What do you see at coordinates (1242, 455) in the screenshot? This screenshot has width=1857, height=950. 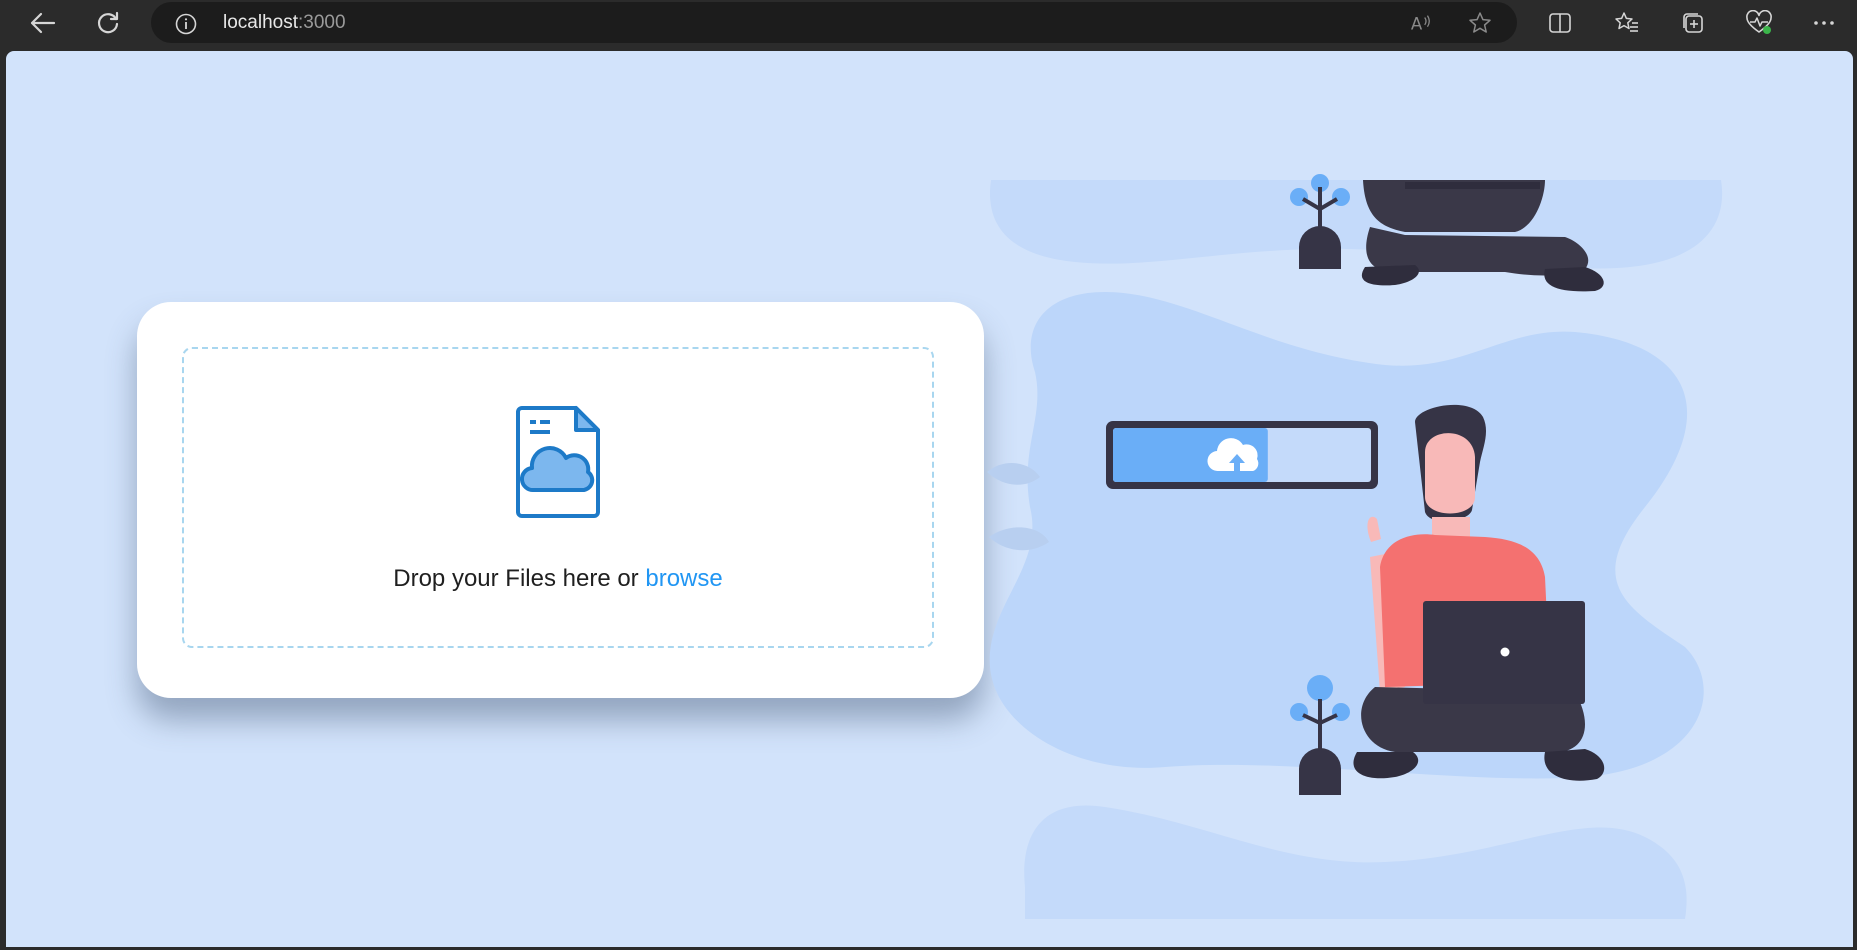 I see `upload-progress-bar` at bounding box center [1242, 455].